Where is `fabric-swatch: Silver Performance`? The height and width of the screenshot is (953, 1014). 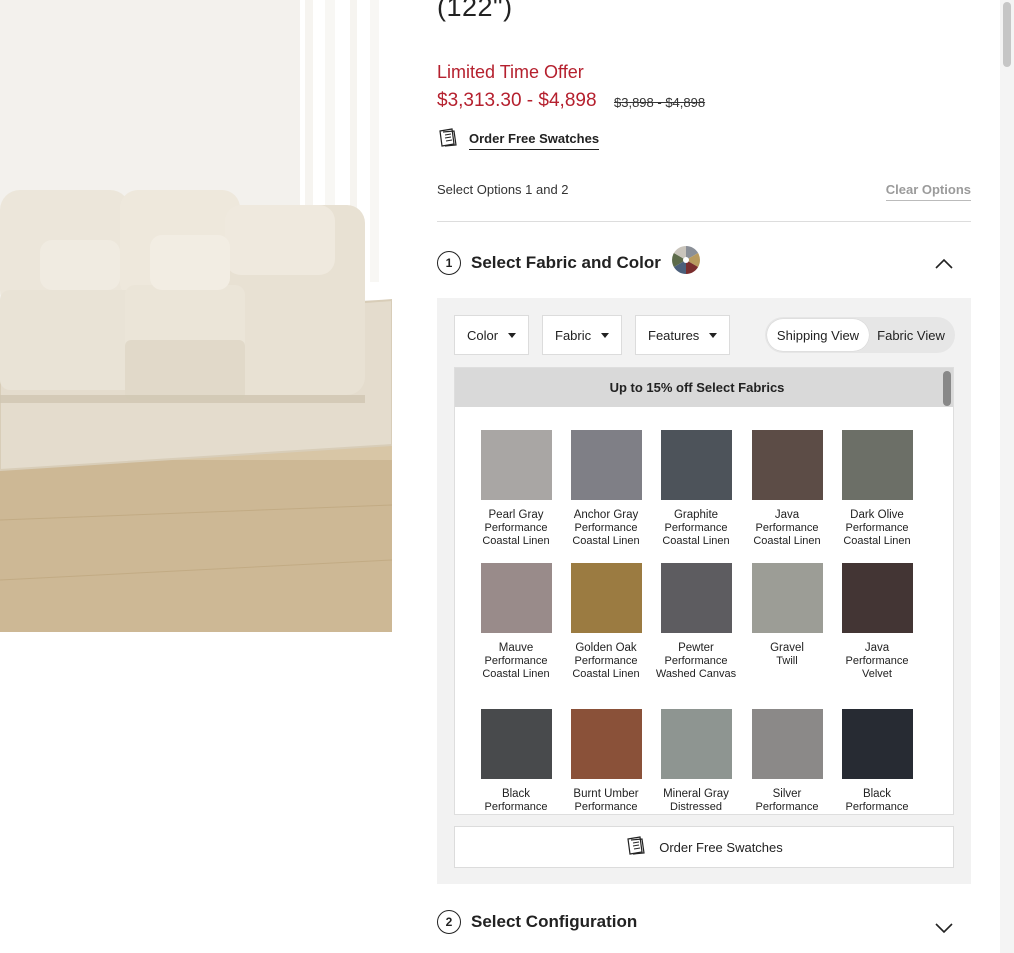
fabric-swatch: Silver Performance is located at coordinates (787, 761).